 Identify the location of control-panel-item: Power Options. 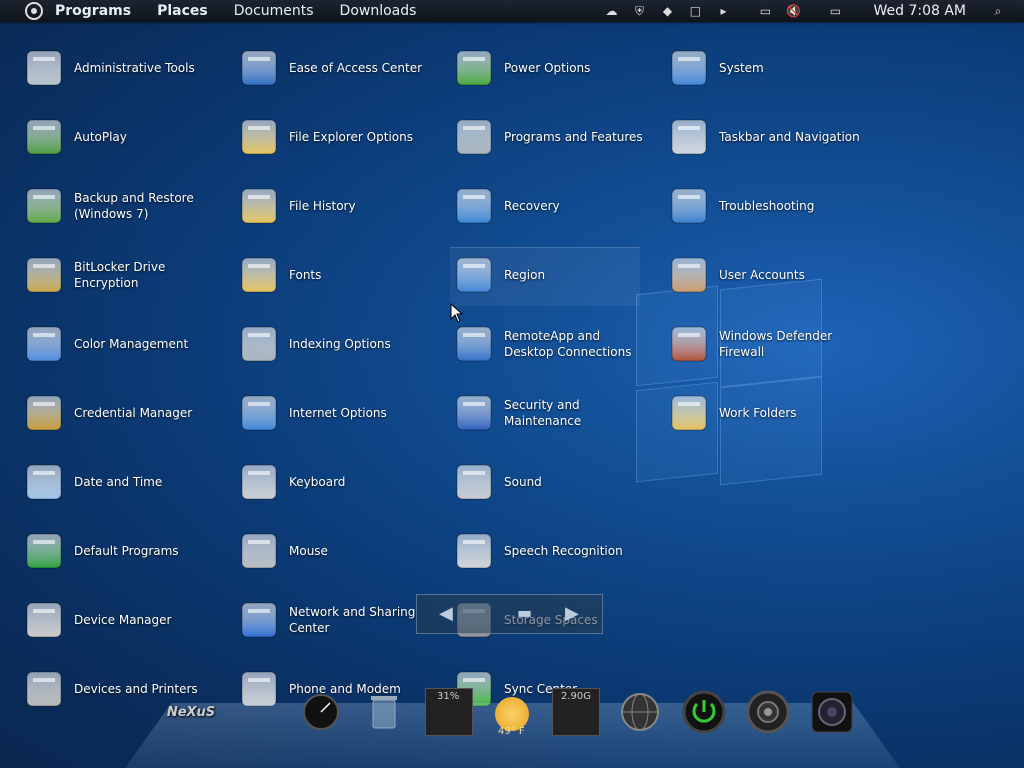
(555, 68).